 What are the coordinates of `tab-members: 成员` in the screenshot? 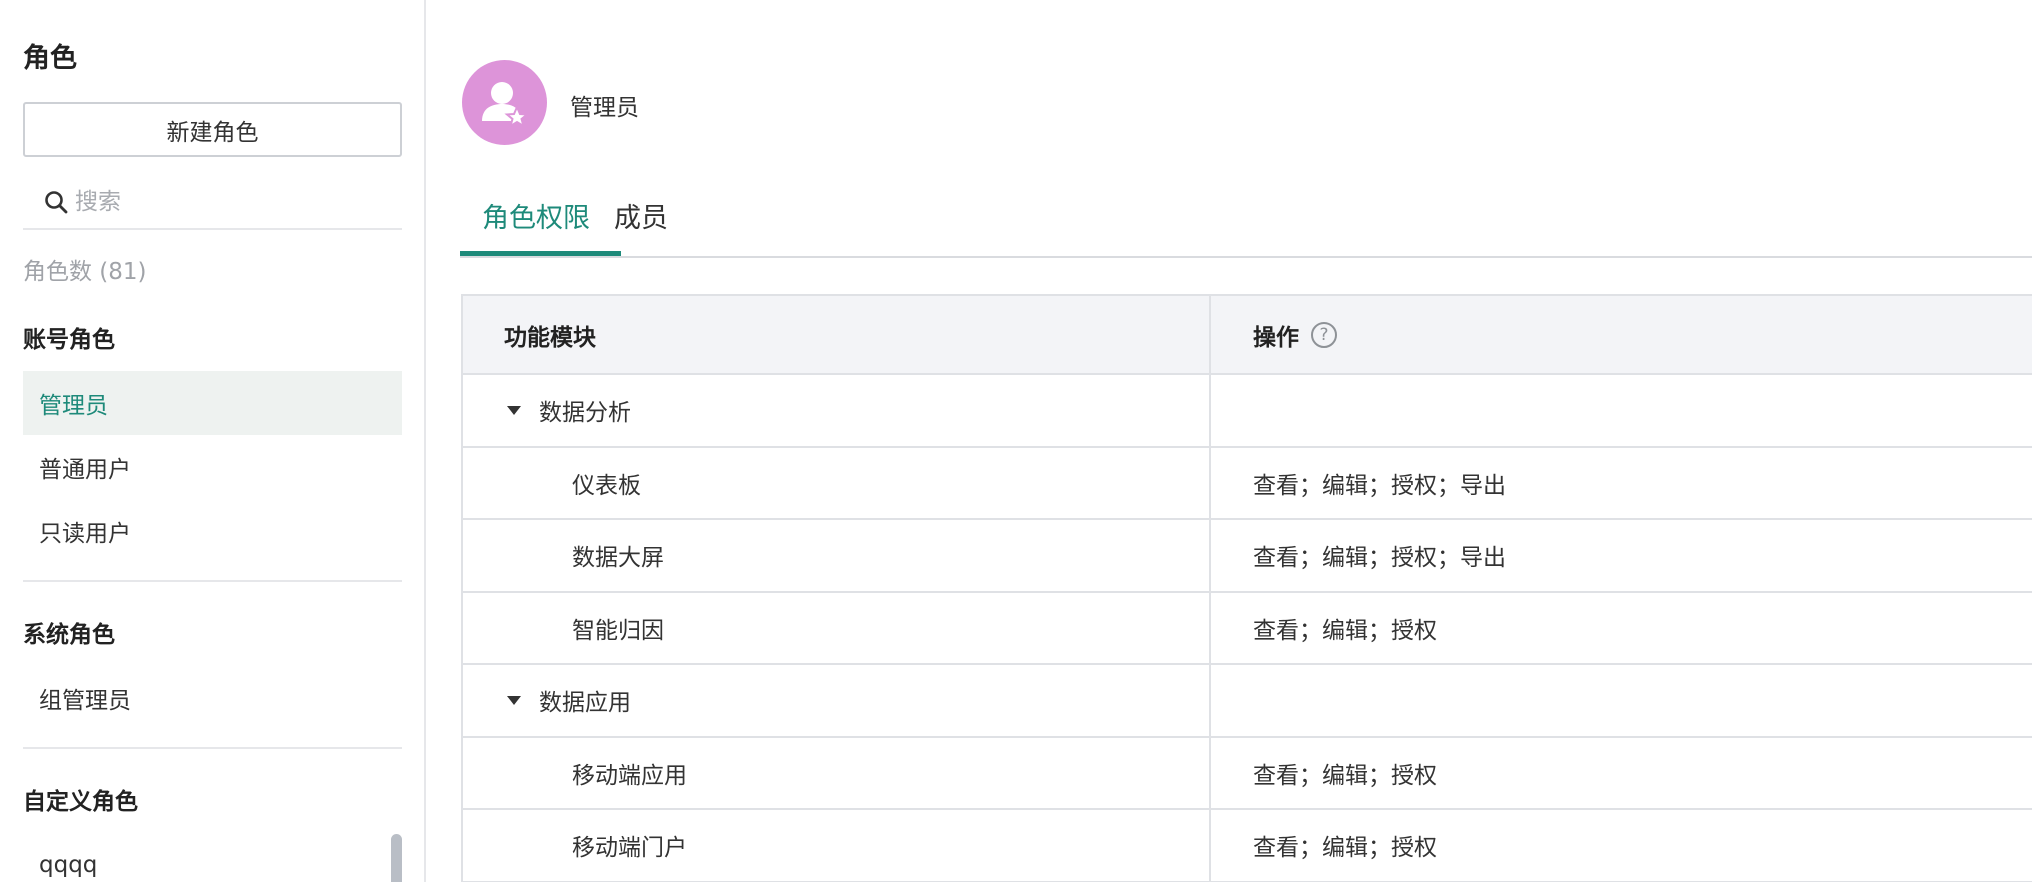 It's located at (641, 227).